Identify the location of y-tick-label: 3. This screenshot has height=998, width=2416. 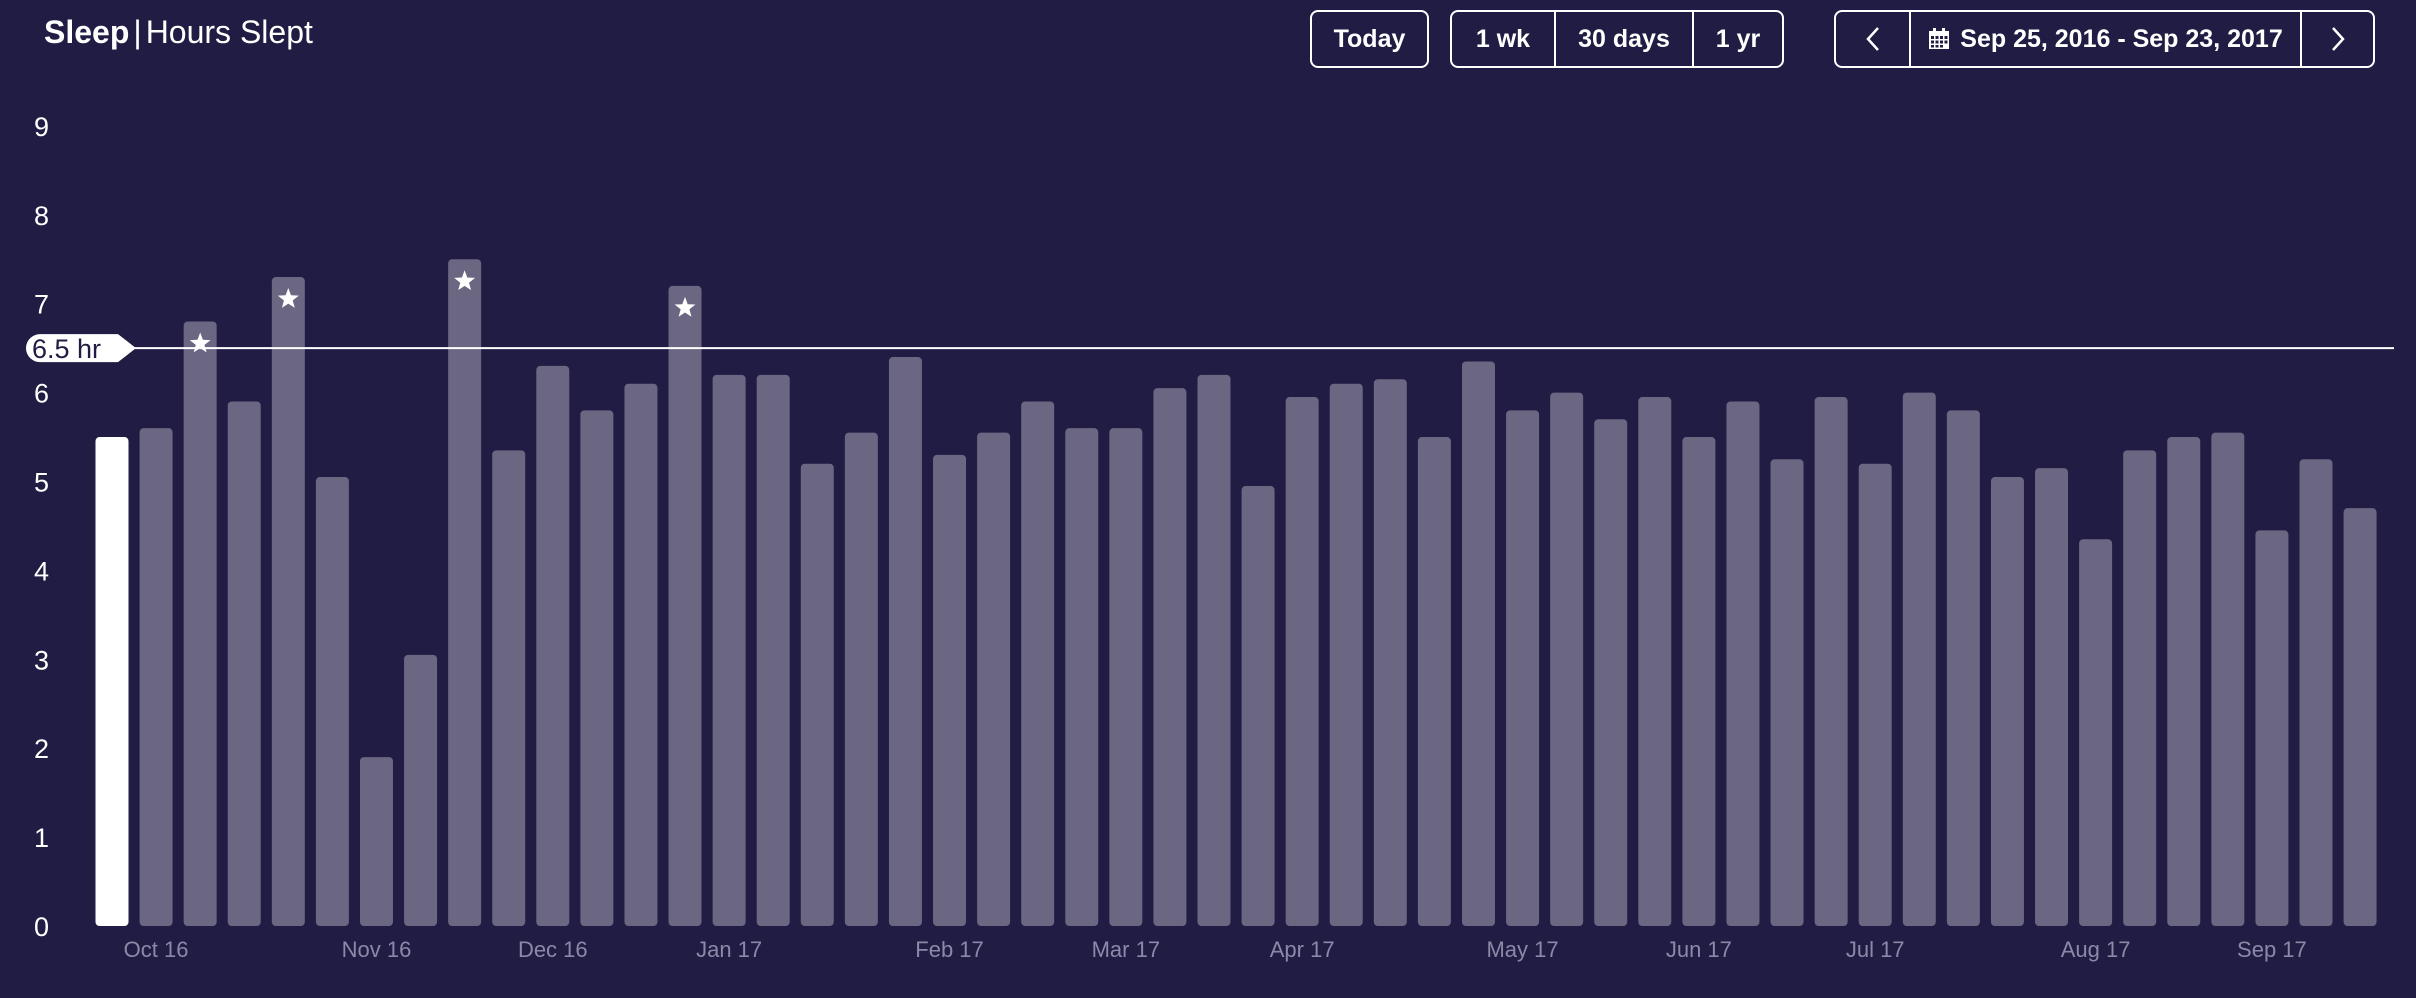
(41, 660).